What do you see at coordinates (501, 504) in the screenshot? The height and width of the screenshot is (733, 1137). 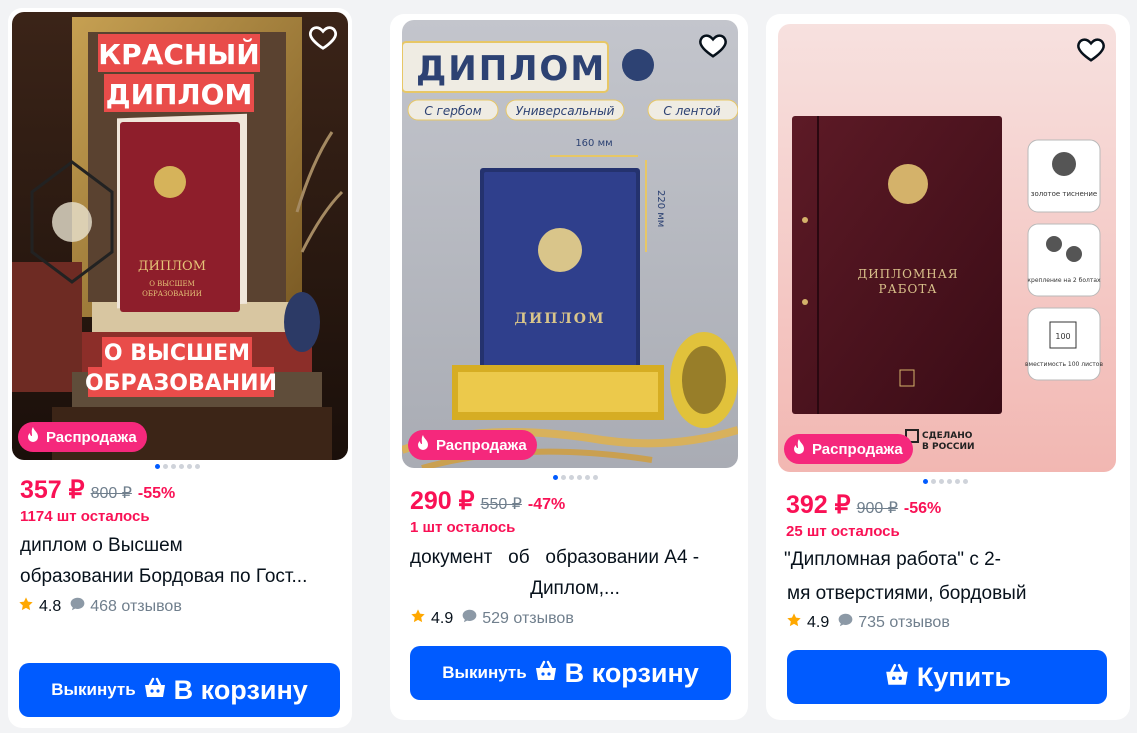 I see `old-price: 550 ₽` at bounding box center [501, 504].